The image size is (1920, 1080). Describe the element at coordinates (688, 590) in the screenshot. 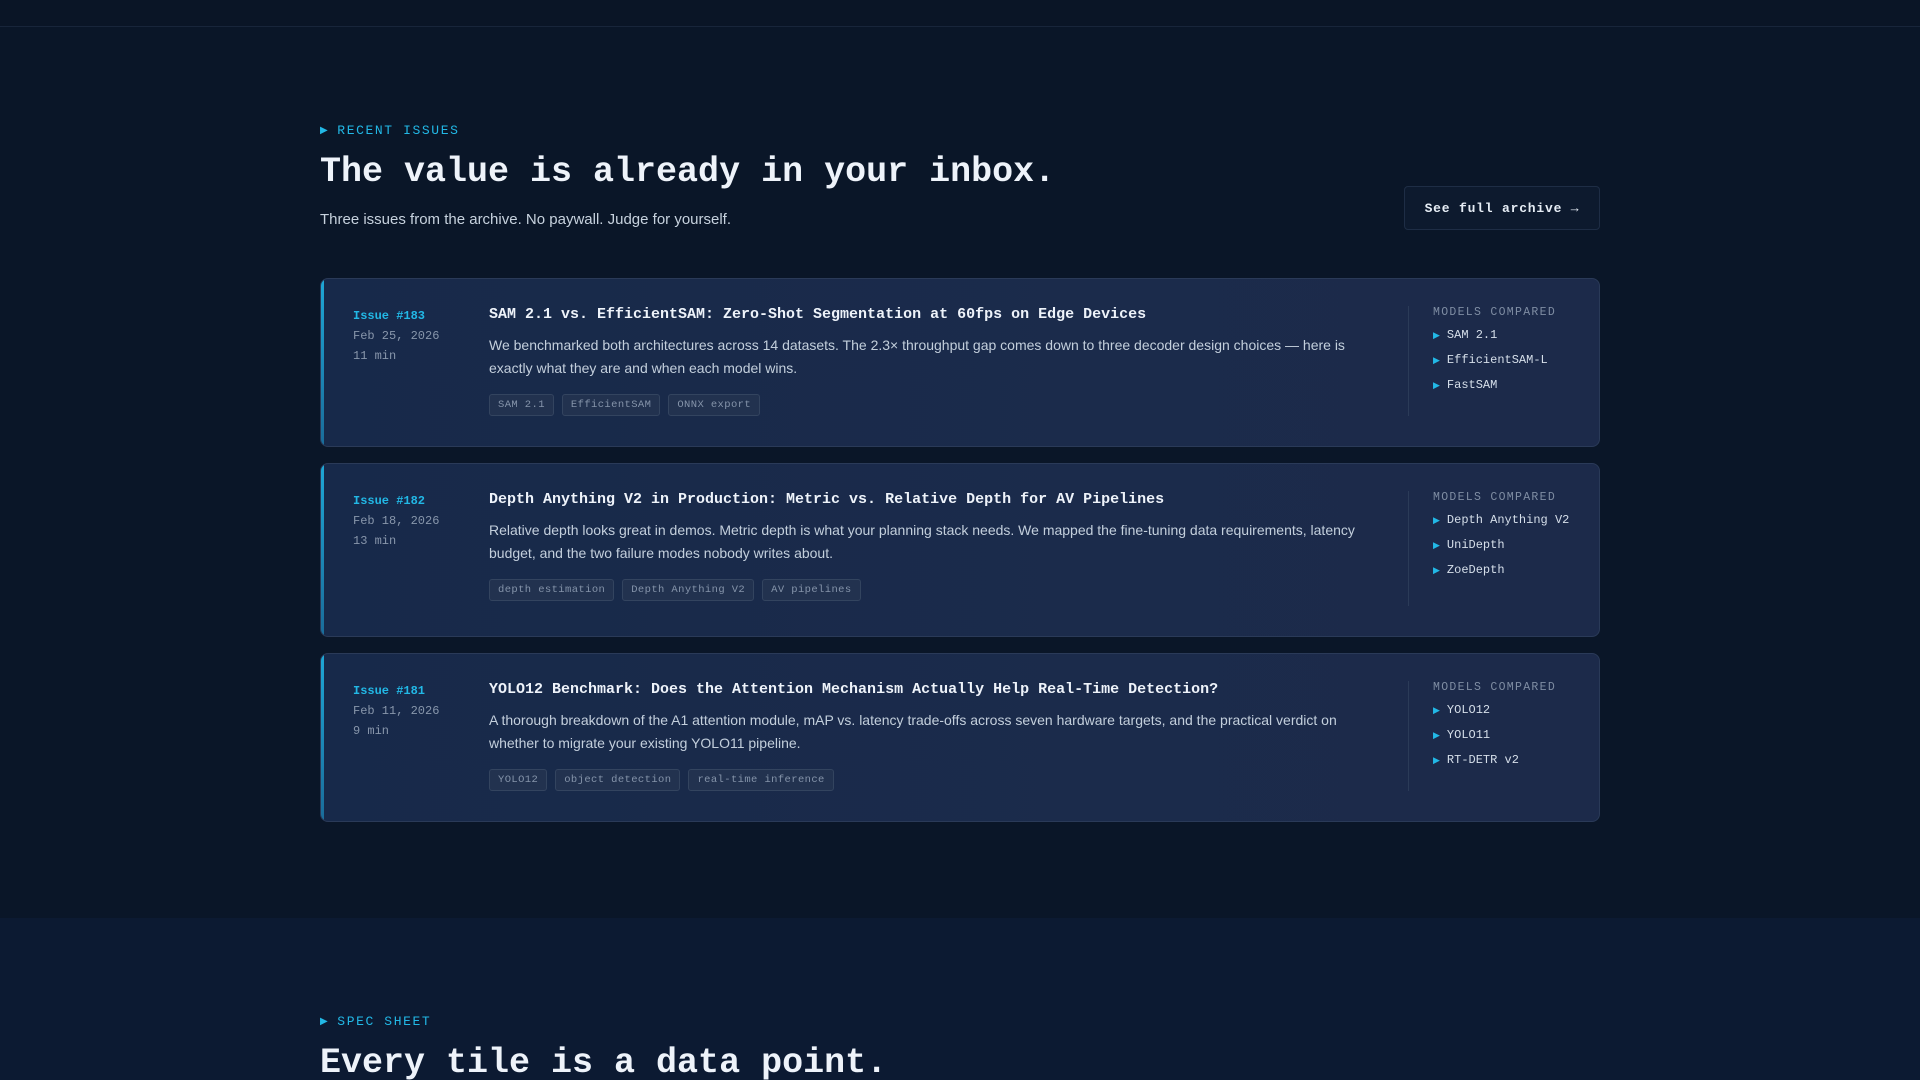

I see `tag: Depth Anything V2` at that location.